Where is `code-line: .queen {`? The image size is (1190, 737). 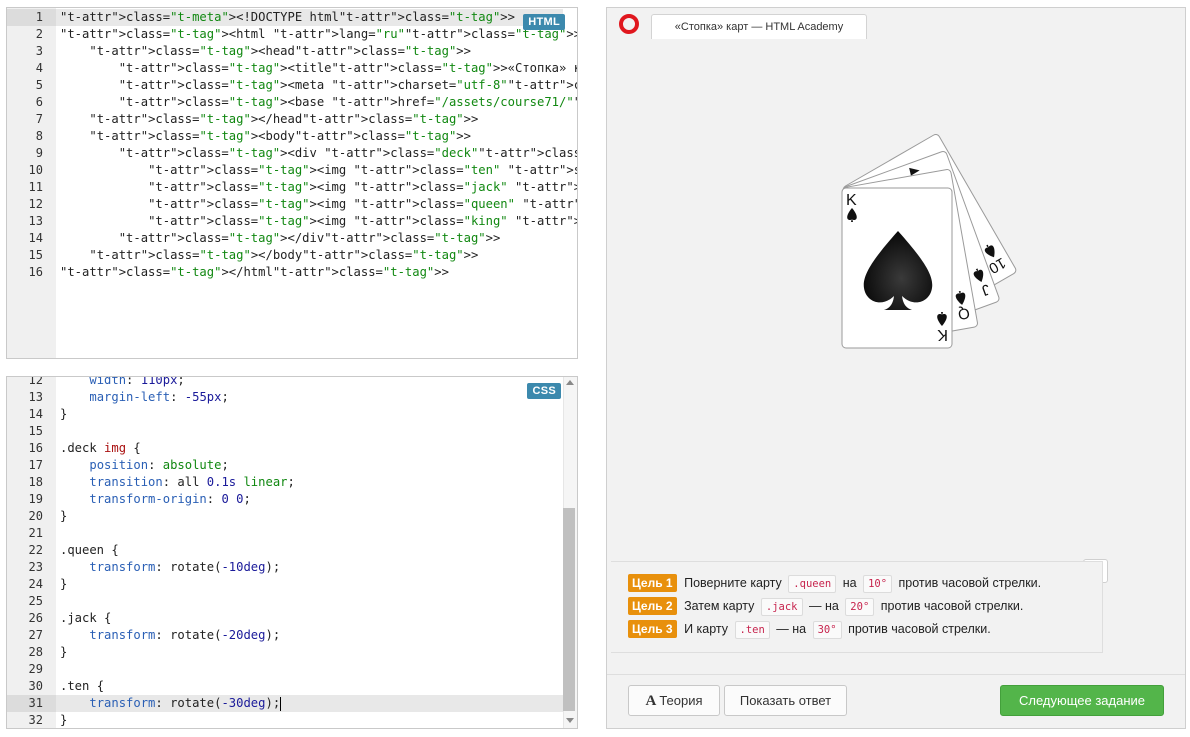
code-line: .queen { is located at coordinates (89, 550).